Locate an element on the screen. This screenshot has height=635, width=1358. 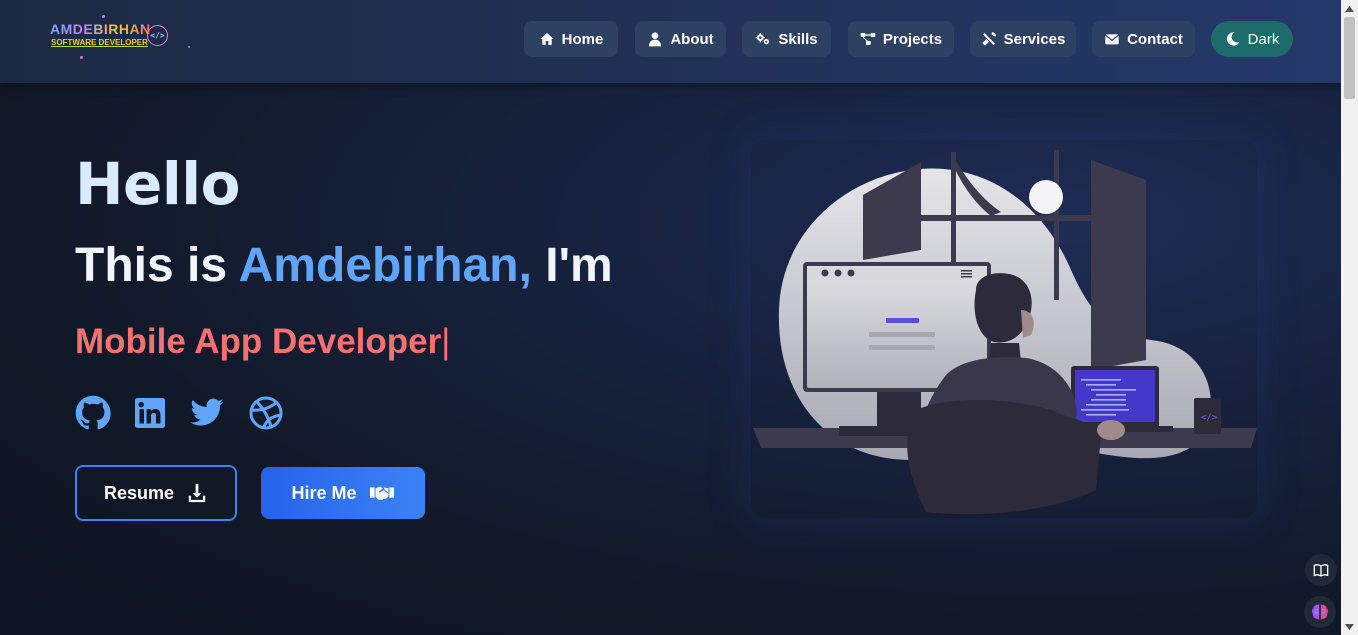
hero-name: Amdebirhan, is located at coordinates (385, 265).